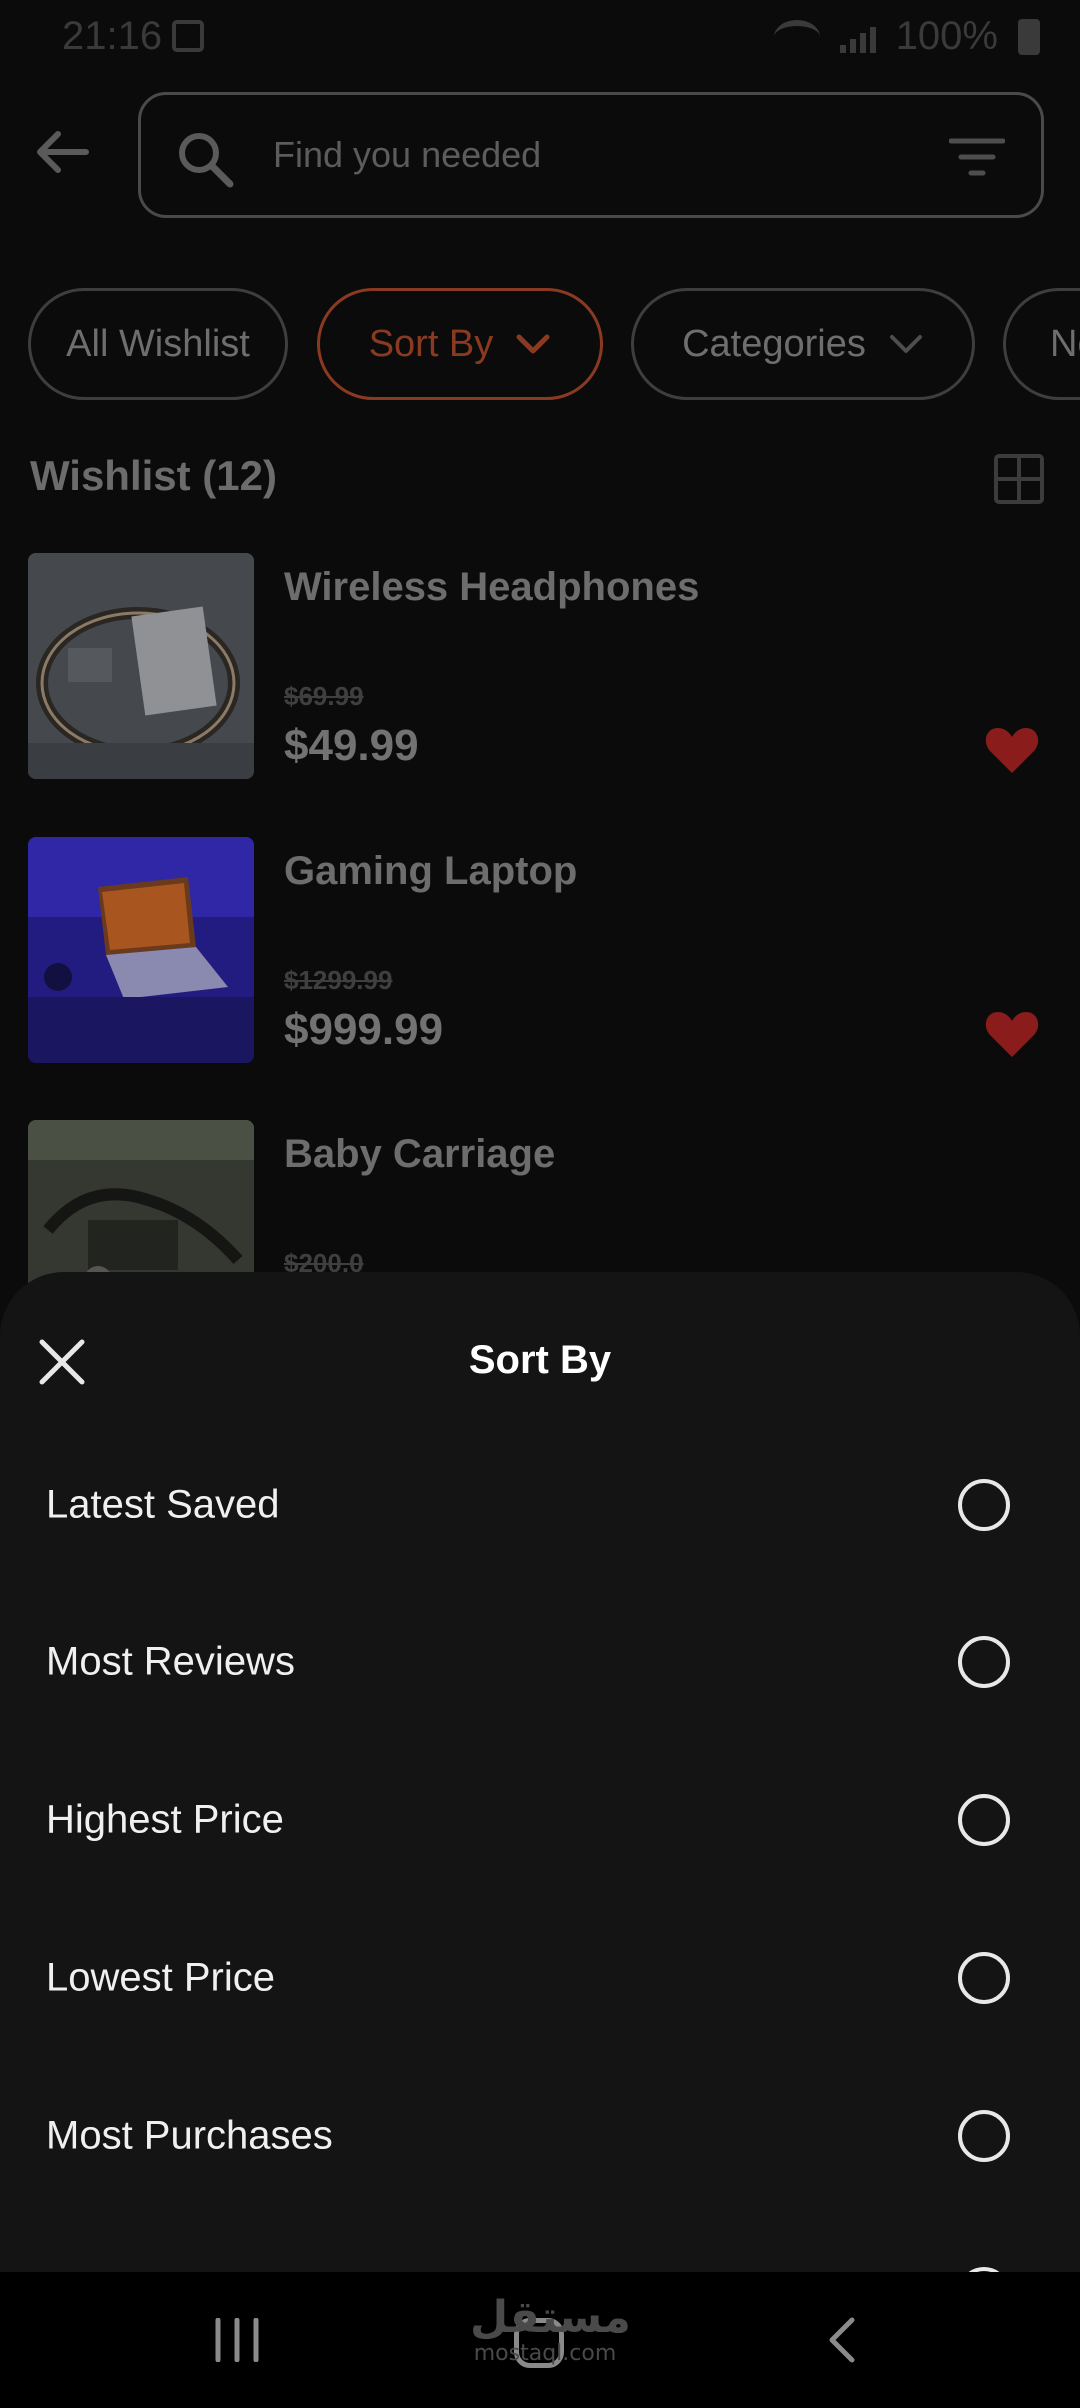  What do you see at coordinates (163, 1504) in the screenshot?
I see `option-label: Latest Saved` at bounding box center [163, 1504].